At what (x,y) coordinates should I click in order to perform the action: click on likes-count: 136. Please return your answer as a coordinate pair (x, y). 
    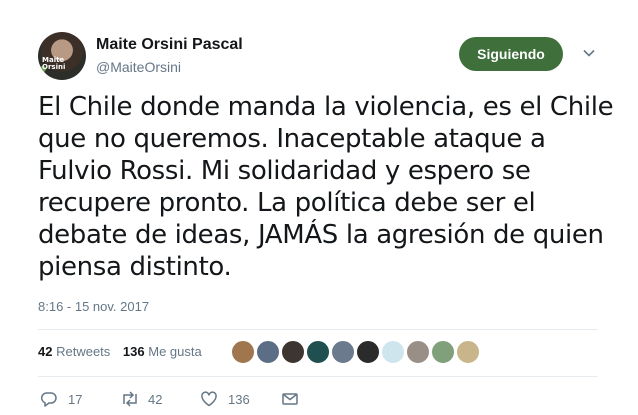
    Looking at the image, I should click on (133, 351).